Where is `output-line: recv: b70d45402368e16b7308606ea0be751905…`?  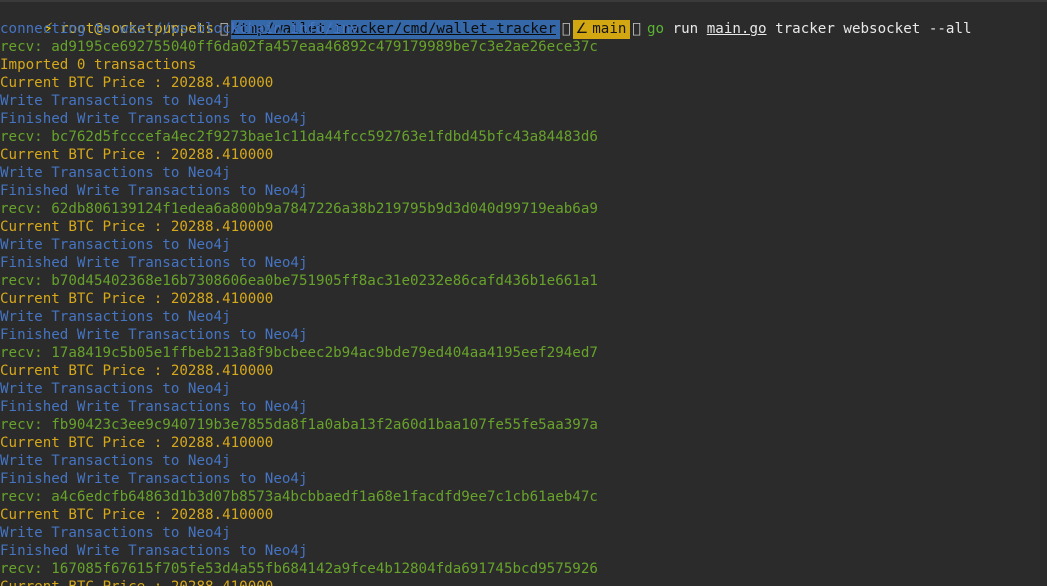
output-line: recv: b70d45402368e16b7308606ea0be751905… is located at coordinates (299, 281).